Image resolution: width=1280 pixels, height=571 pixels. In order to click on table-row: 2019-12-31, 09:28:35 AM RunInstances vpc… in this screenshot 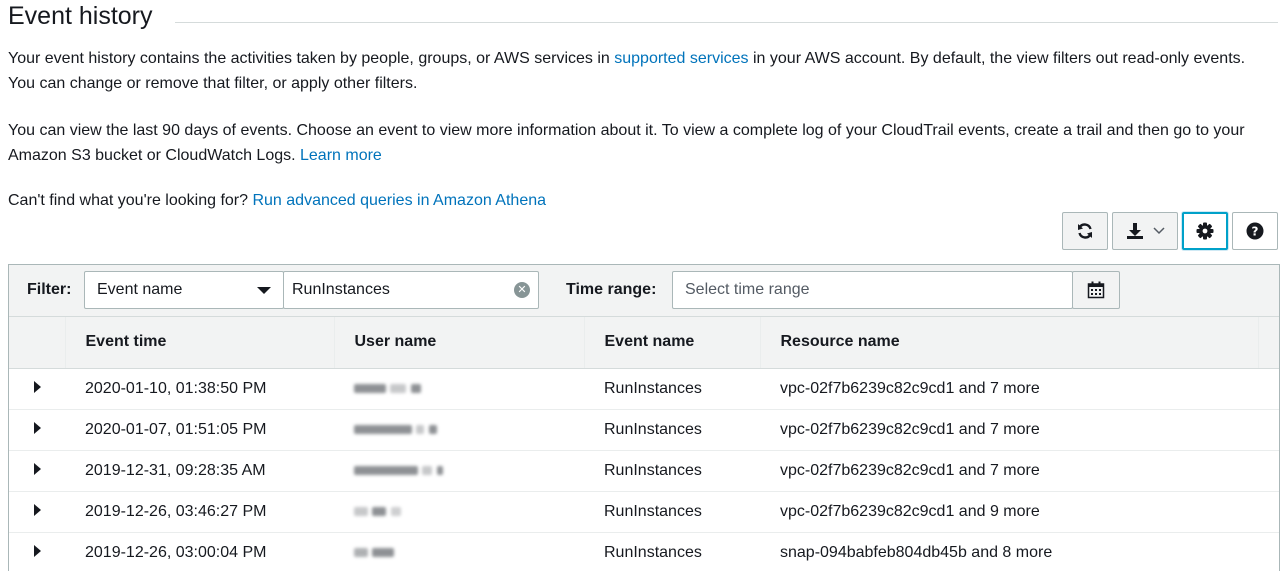, I will do `click(644, 471)`.